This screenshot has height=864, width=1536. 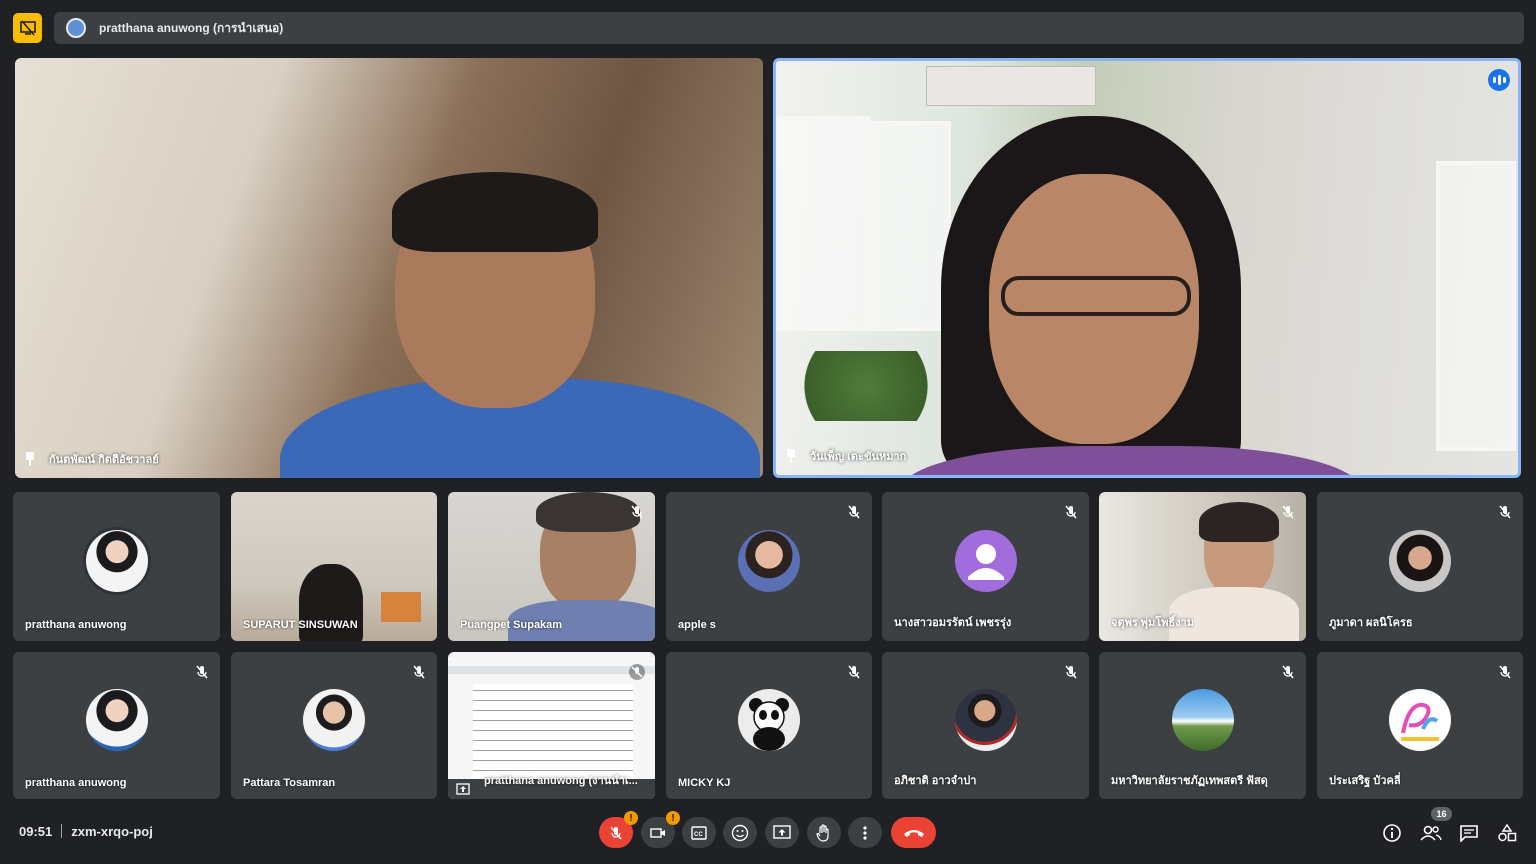 What do you see at coordinates (334, 566) in the screenshot?
I see `participant-tile: SUPARUT SINSUWAN` at bounding box center [334, 566].